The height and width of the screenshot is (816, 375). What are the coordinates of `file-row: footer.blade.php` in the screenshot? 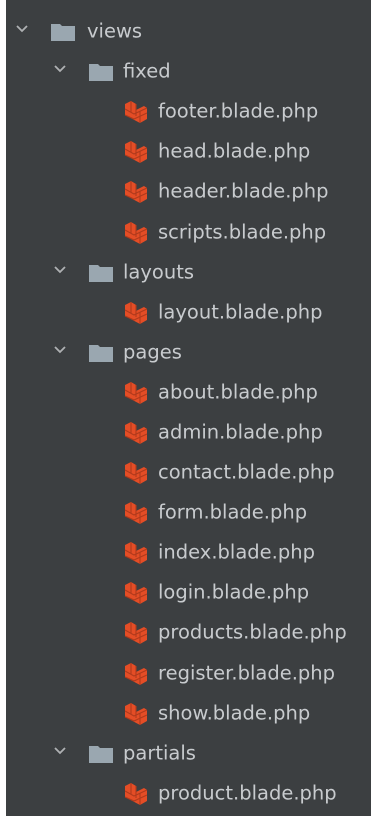 It's located at (188, 112).